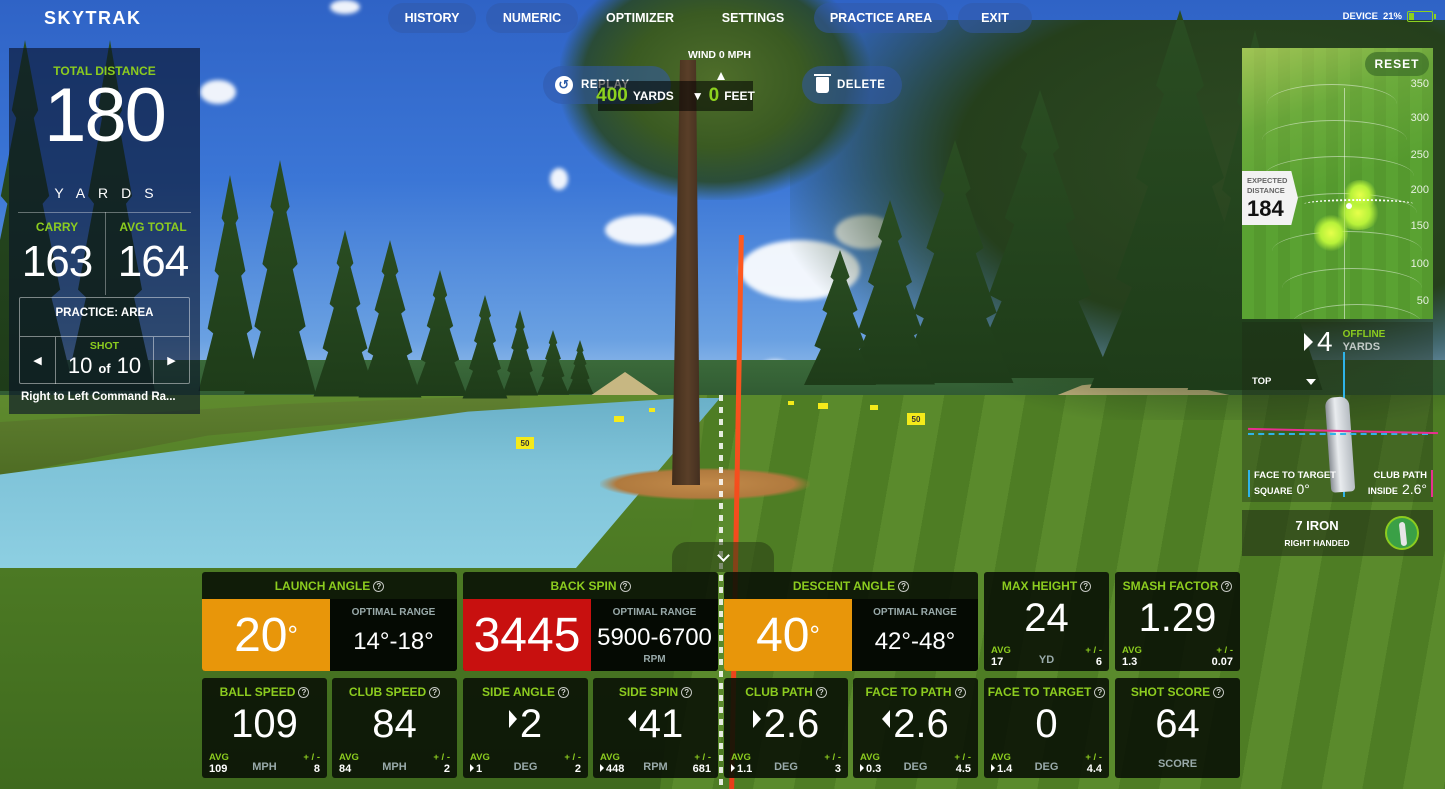 The width and height of the screenshot is (1445, 789). What do you see at coordinates (153, 261) in the screenshot?
I see `avg-total-value: 164` at bounding box center [153, 261].